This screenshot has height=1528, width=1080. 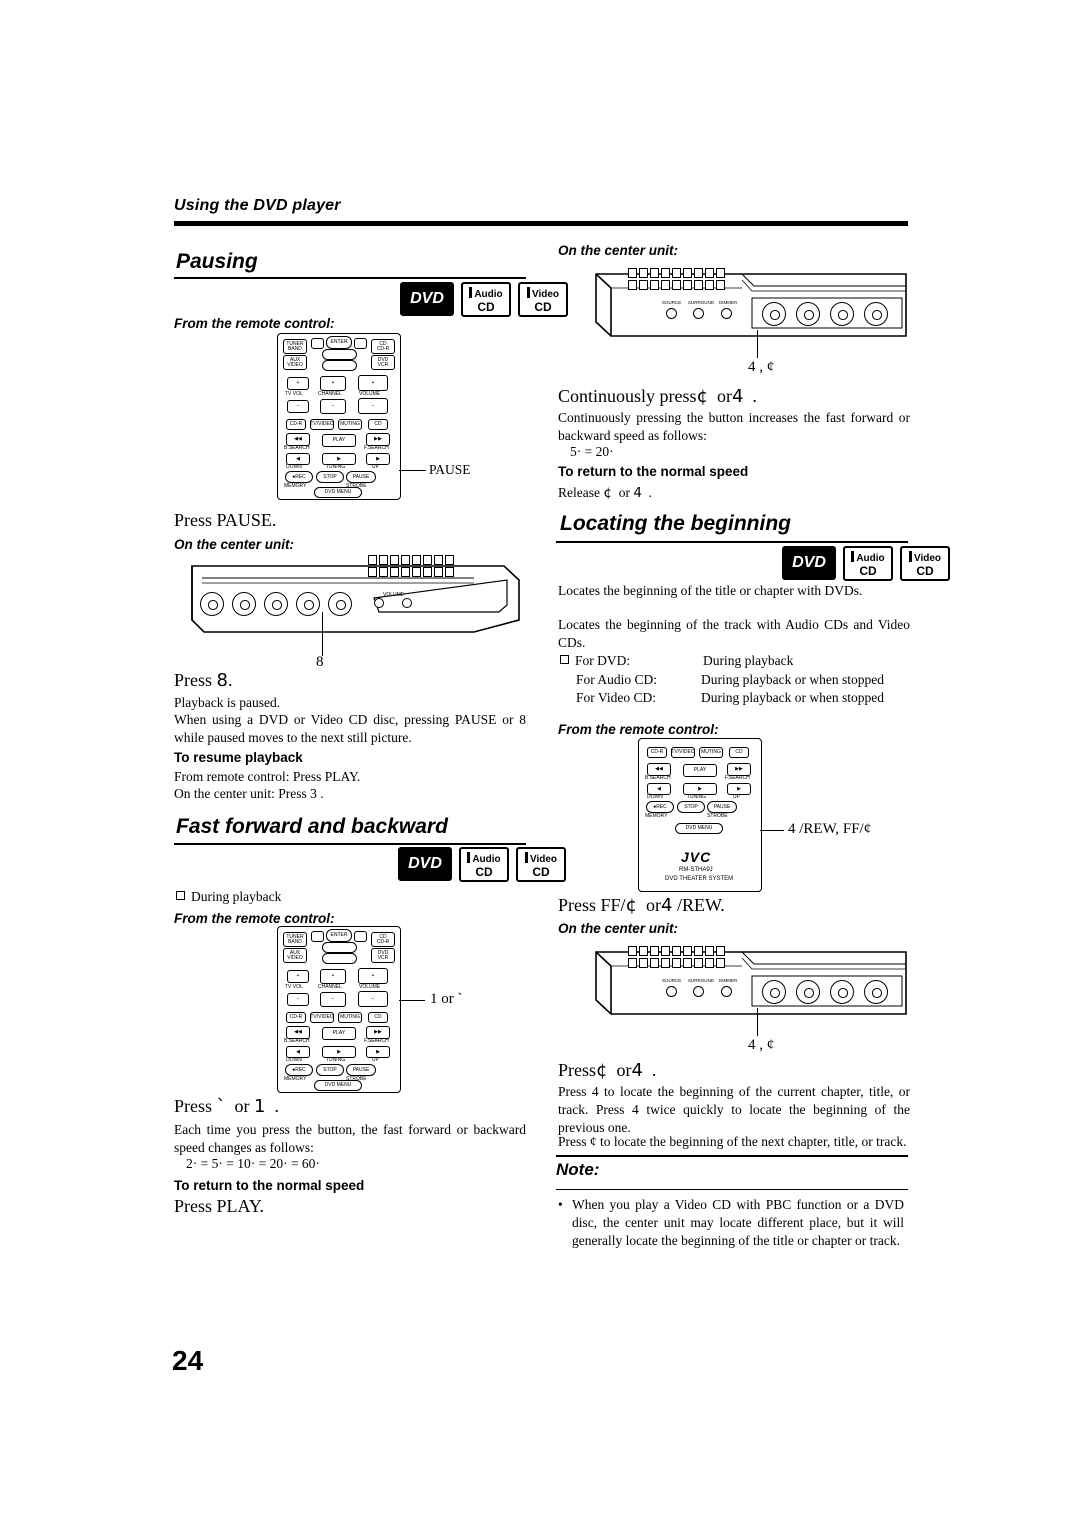 What do you see at coordinates (675, 523) in the screenshot?
I see `section-title-locating: Locating the beginning` at bounding box center [675, 523].